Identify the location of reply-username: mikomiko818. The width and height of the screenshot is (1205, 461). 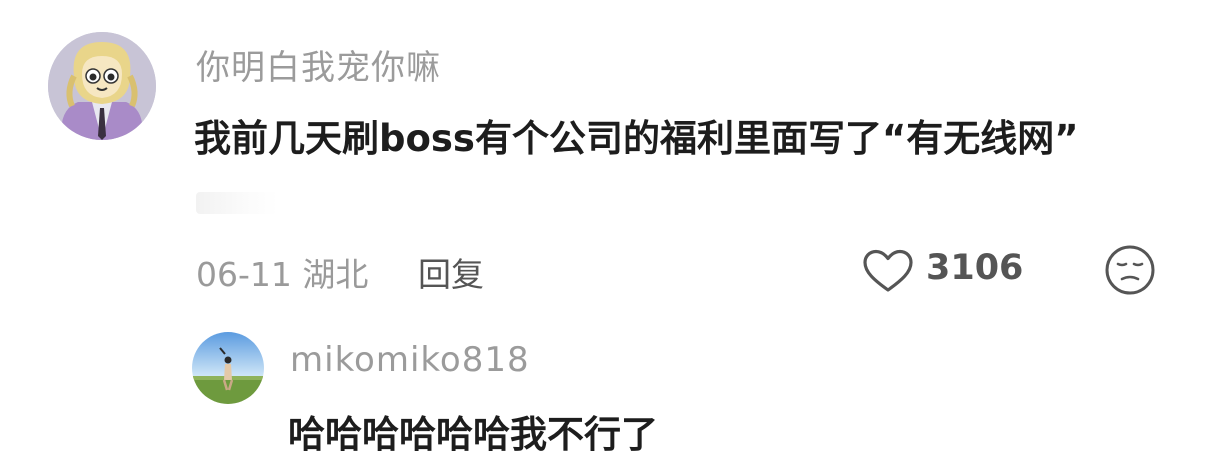
(410, 360).